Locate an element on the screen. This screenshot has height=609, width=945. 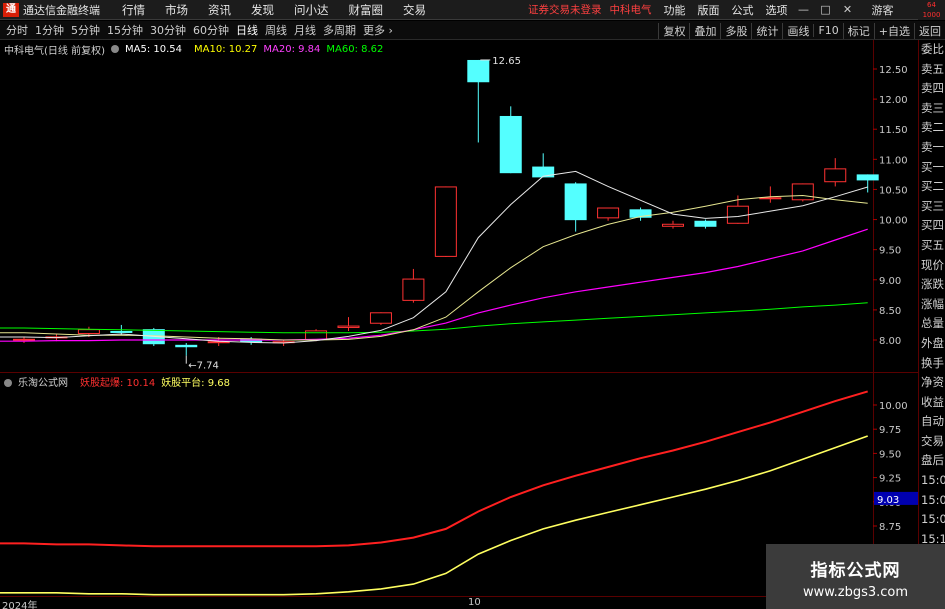
menu-discover: 发现 is located at coordinates (262, 10).